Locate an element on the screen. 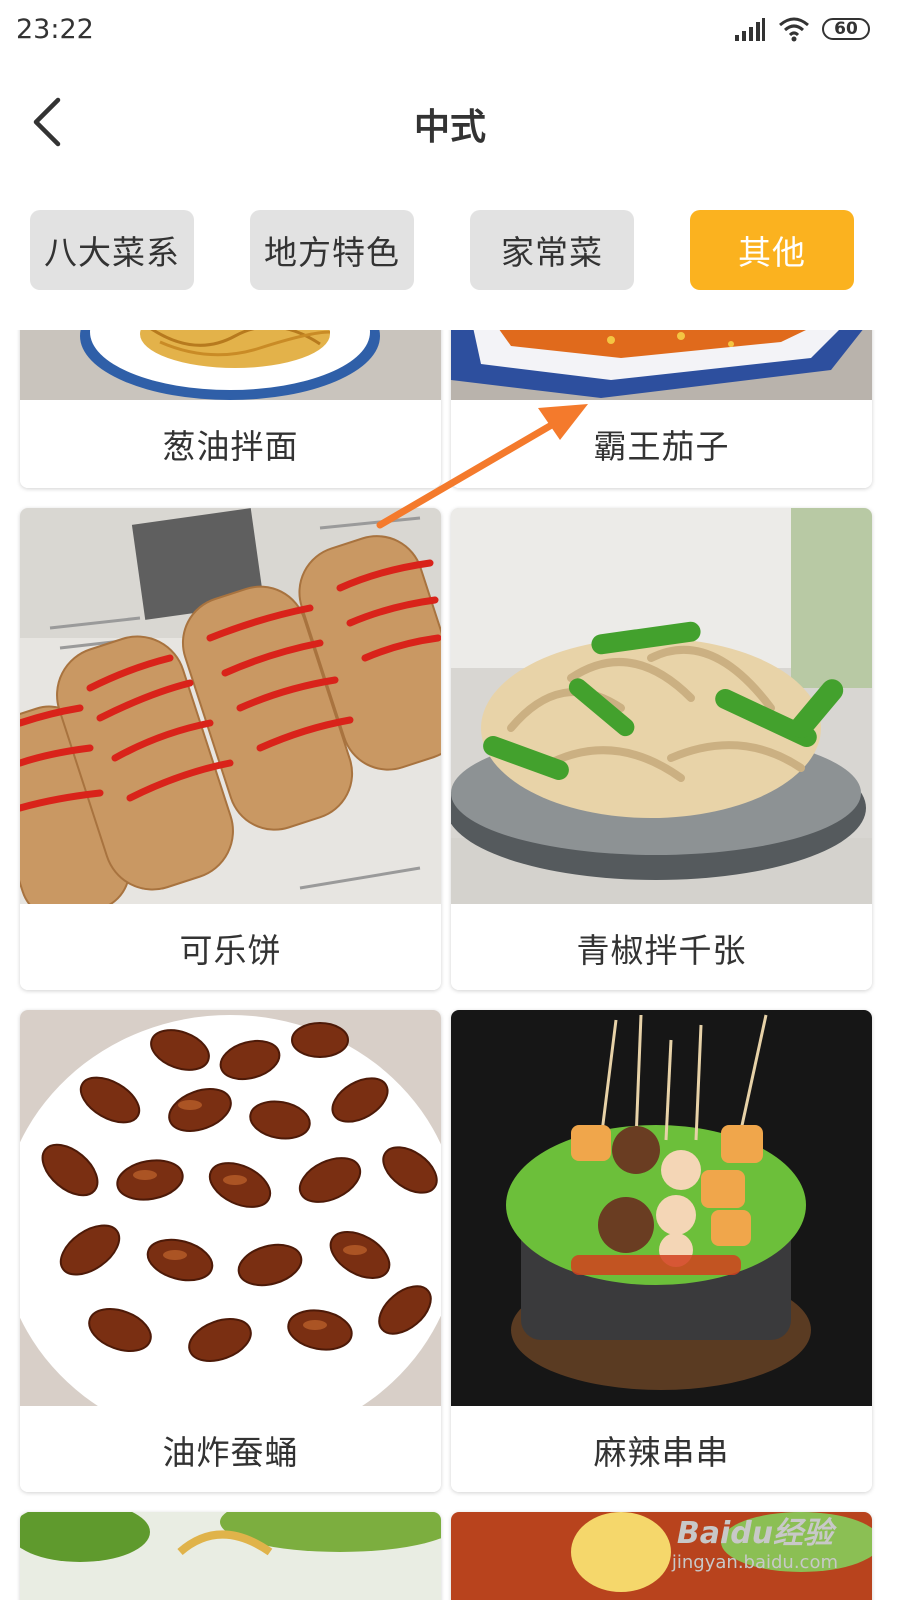 The height and width of the screenshot is (1600, 900). dish-card: 可乐饼 is located at coordinates (230, 749).